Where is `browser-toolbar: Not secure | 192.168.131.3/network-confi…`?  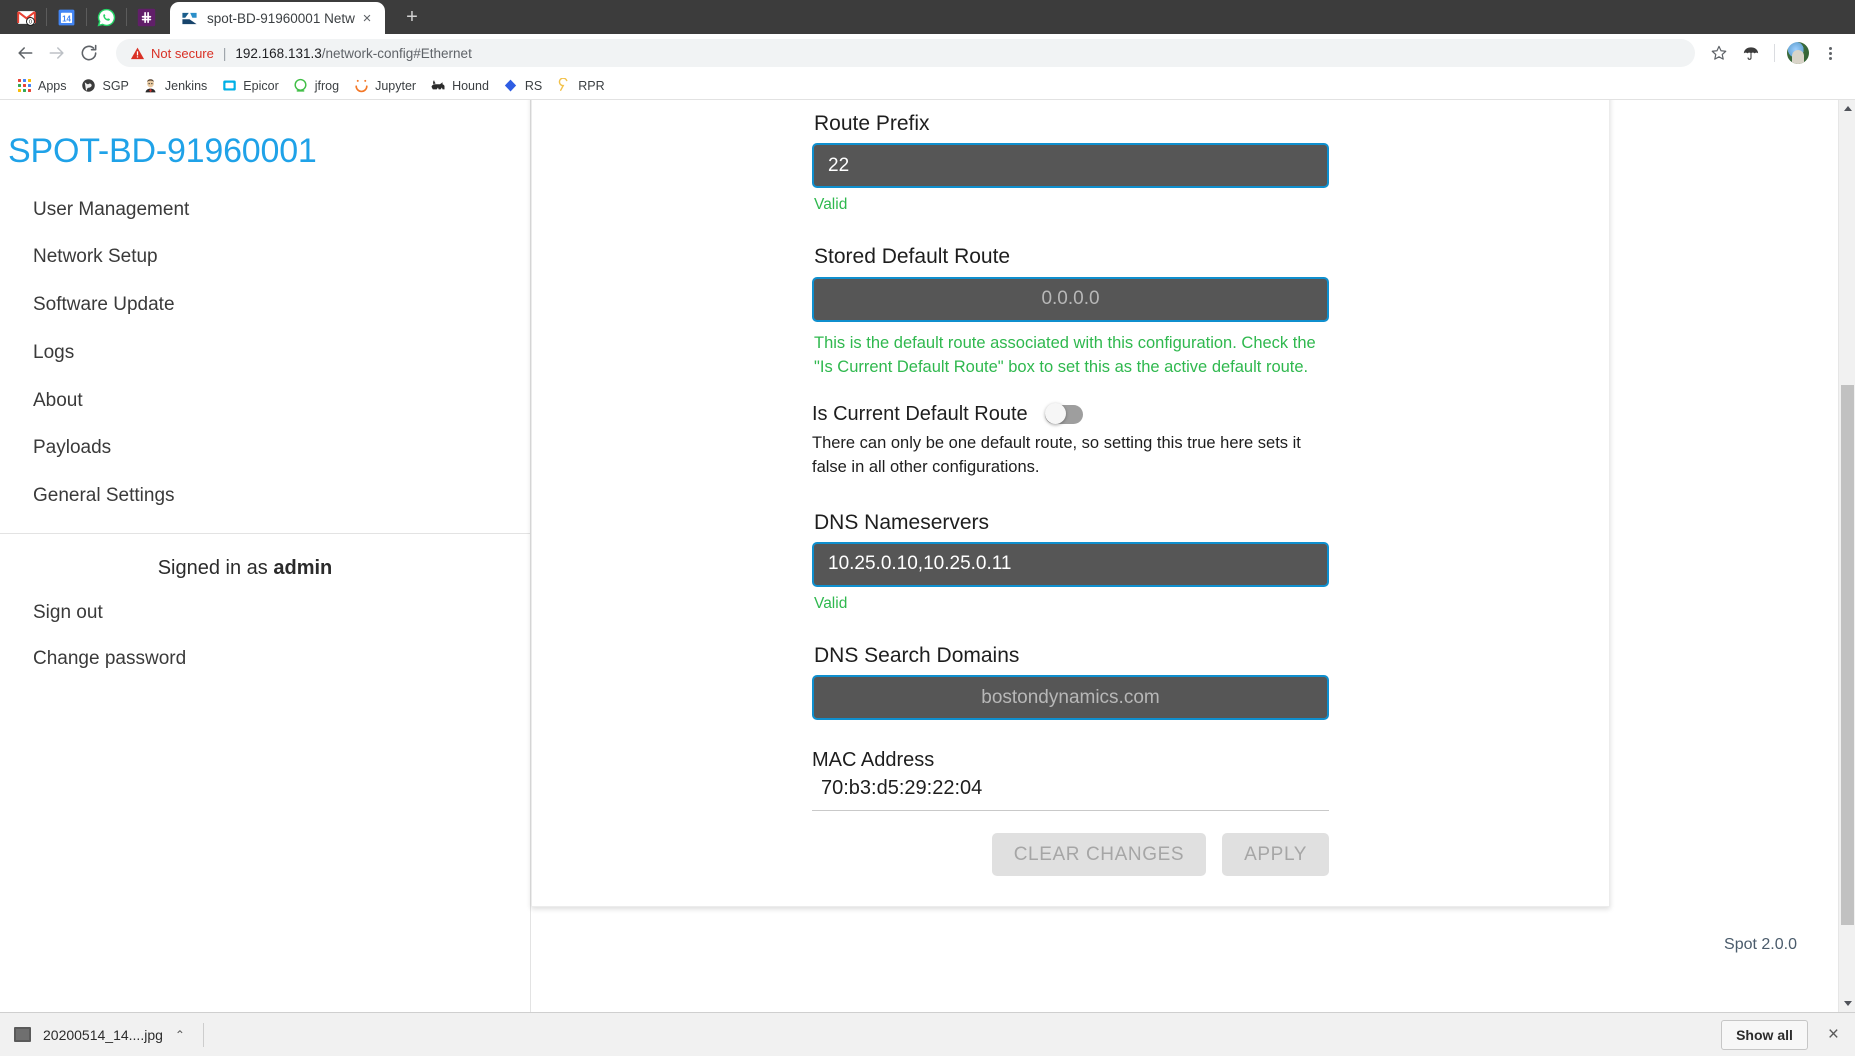
browser-toolbar: Not secure | 192.168.131.3/network-confi… is located at coordinates (927, 53).